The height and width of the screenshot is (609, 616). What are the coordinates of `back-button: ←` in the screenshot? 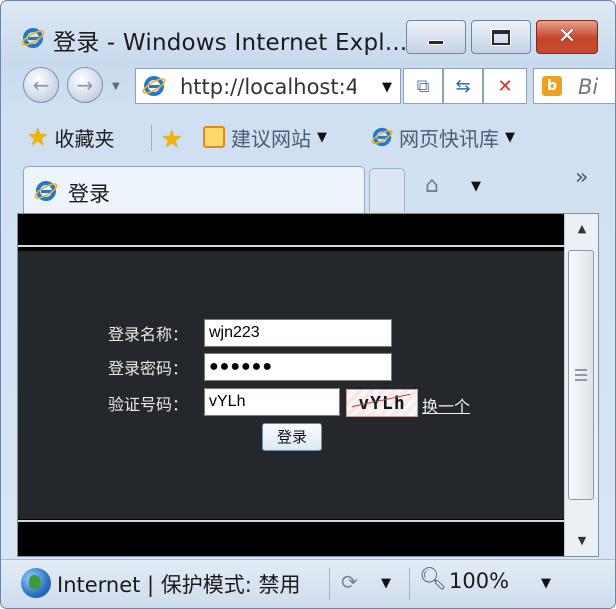 It's located at (41, 85).